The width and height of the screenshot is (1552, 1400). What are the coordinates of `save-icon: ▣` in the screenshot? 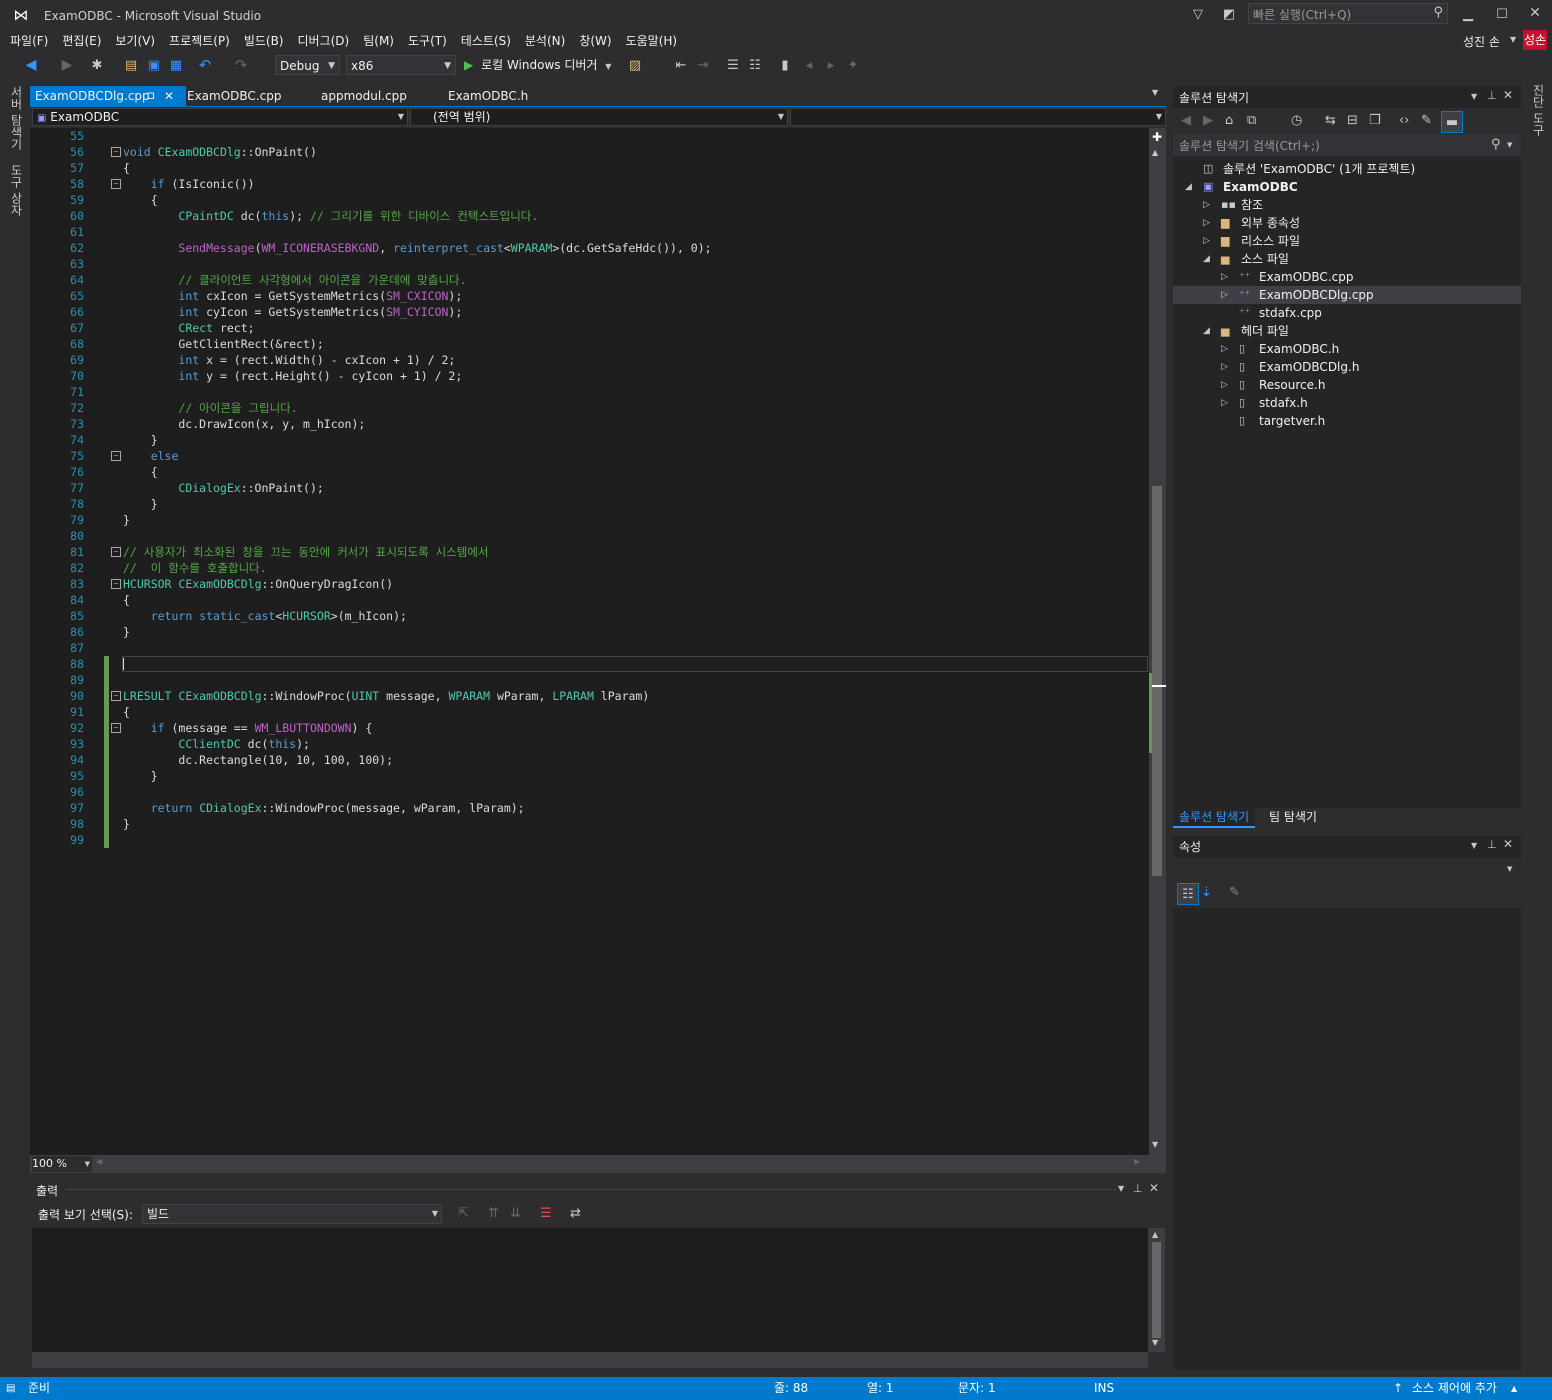 It's located at (154, 65).